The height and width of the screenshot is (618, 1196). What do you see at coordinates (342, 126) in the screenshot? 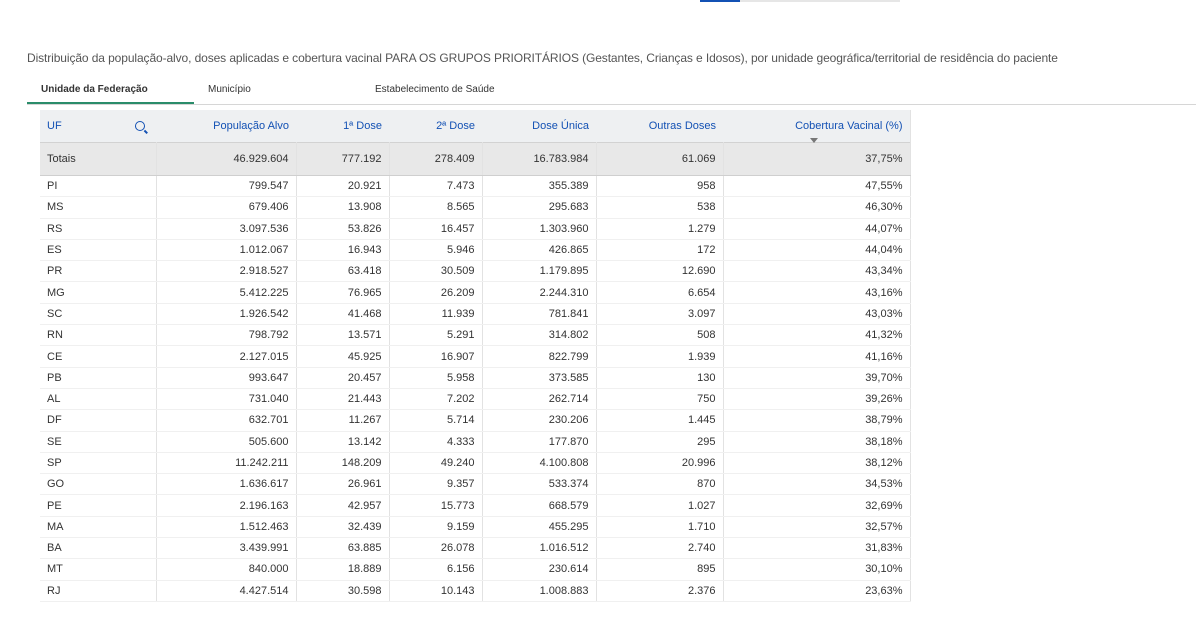
I see `column-header-dose1: 1ª Dose` at bounding box center [342, 126].